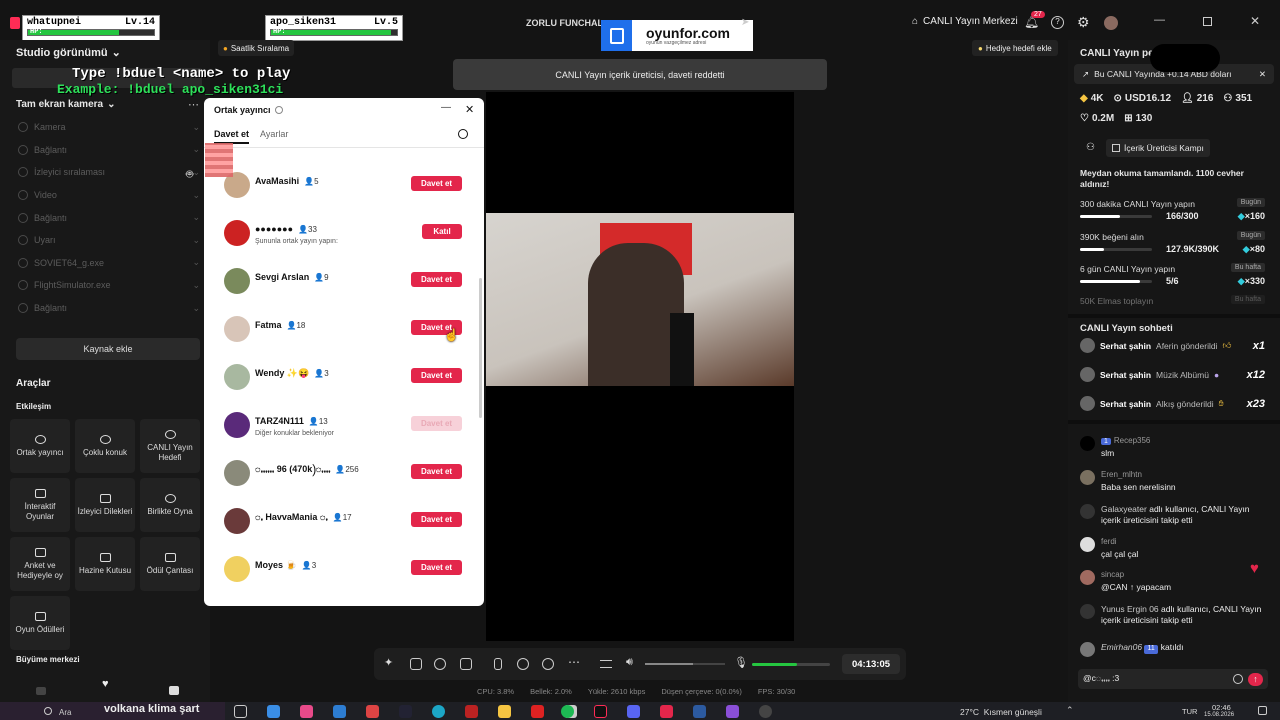 The height and width of the screenshot is (720, 1280). Describe the element at coordinates (1084, 98) in the screenshot. I see `diamond-icon: ◆` at that location.